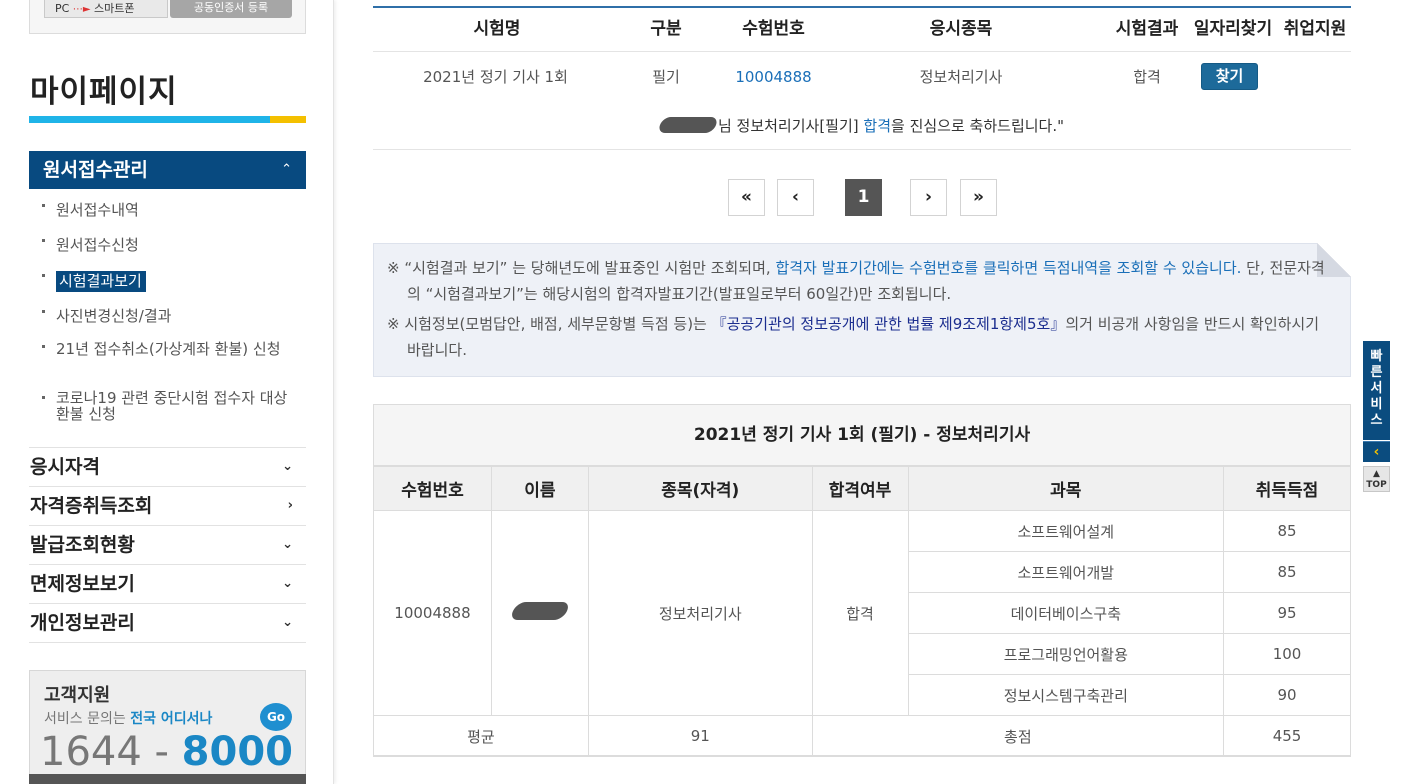 The width and height of the screenshot is (1404, 784). I want to click on subject-name: 정보시스템구축관리, so click(1066, 695).